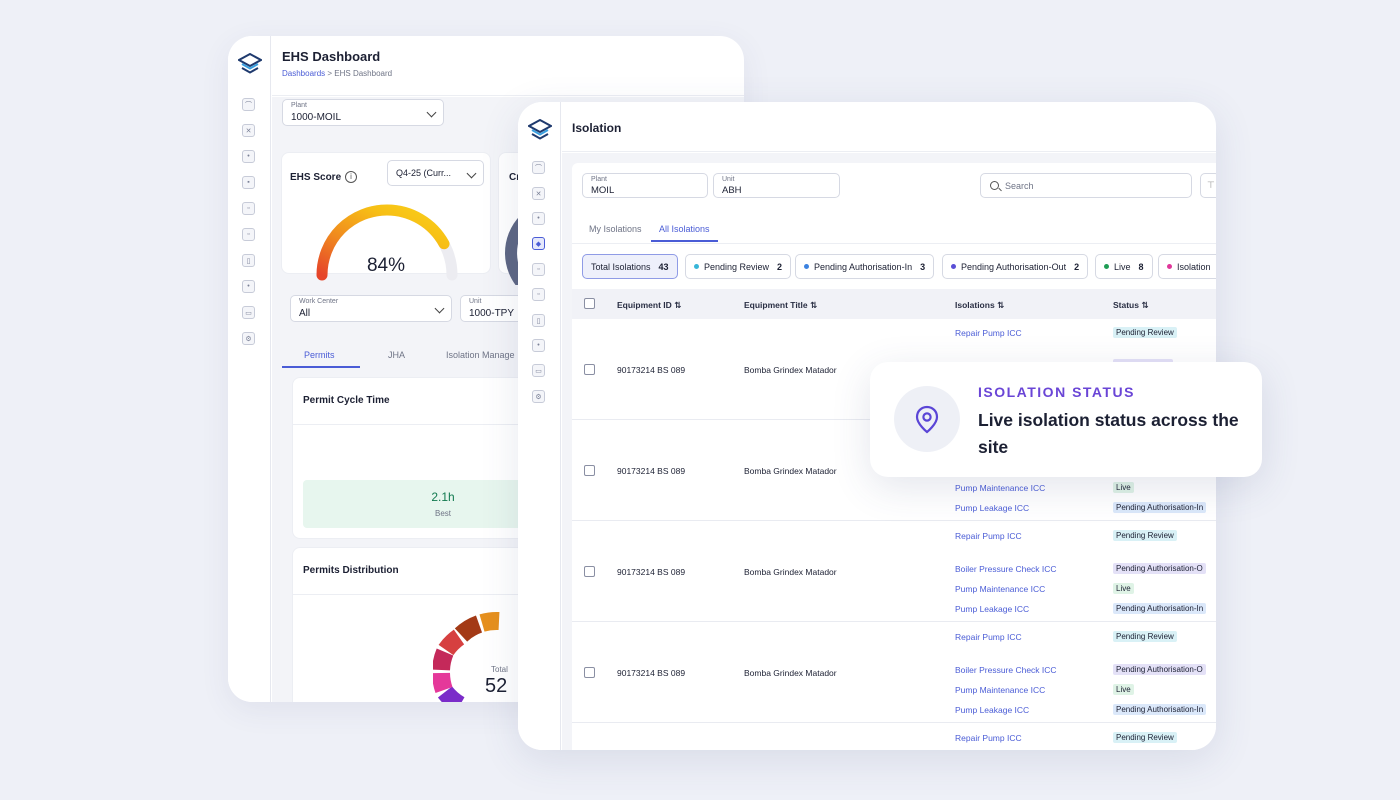 The image size is (1400, 800). Describe the element at coordinates (351, 570) in the screenshot. I see `permits-distribution-title: Permits Distribution` at that location.